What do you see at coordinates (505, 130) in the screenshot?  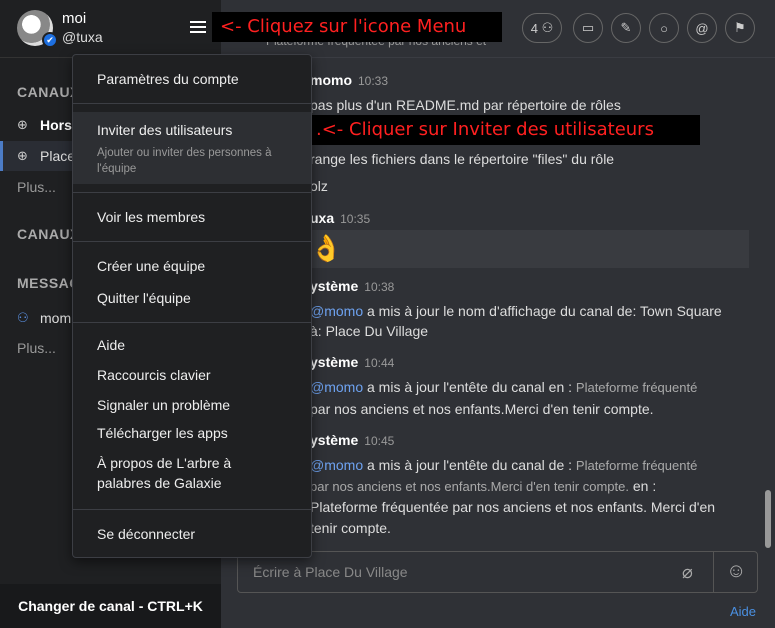 I see `annotation-invite: .<- Cliquer sur Inviter des utilisateurs` at bounding box center [505, 130].